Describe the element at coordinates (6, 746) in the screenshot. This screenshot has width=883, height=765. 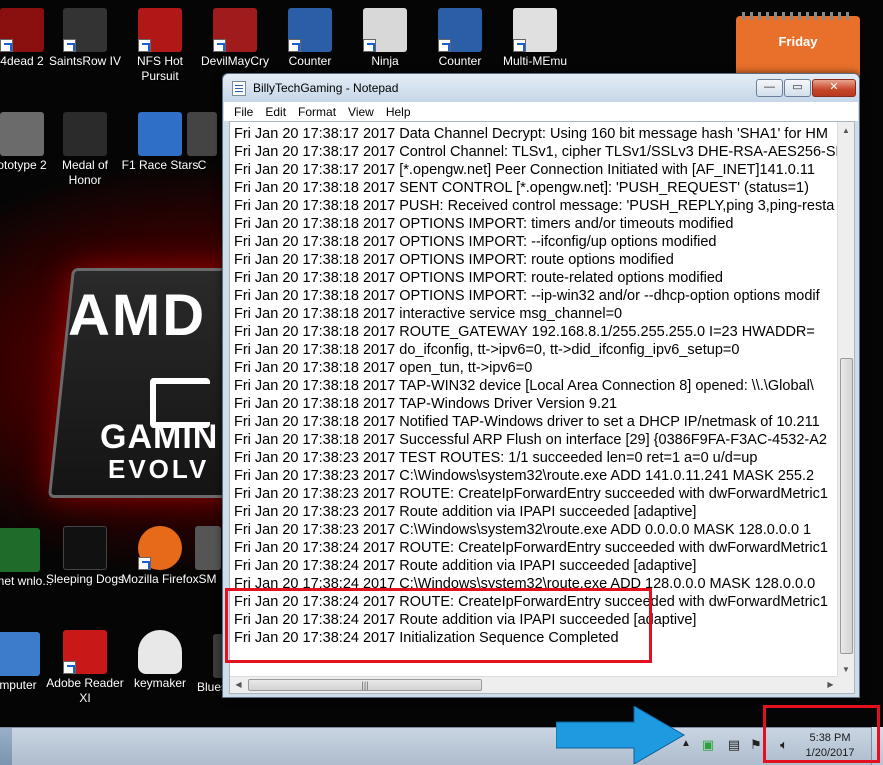
I see `taskbar-edge` at that location.